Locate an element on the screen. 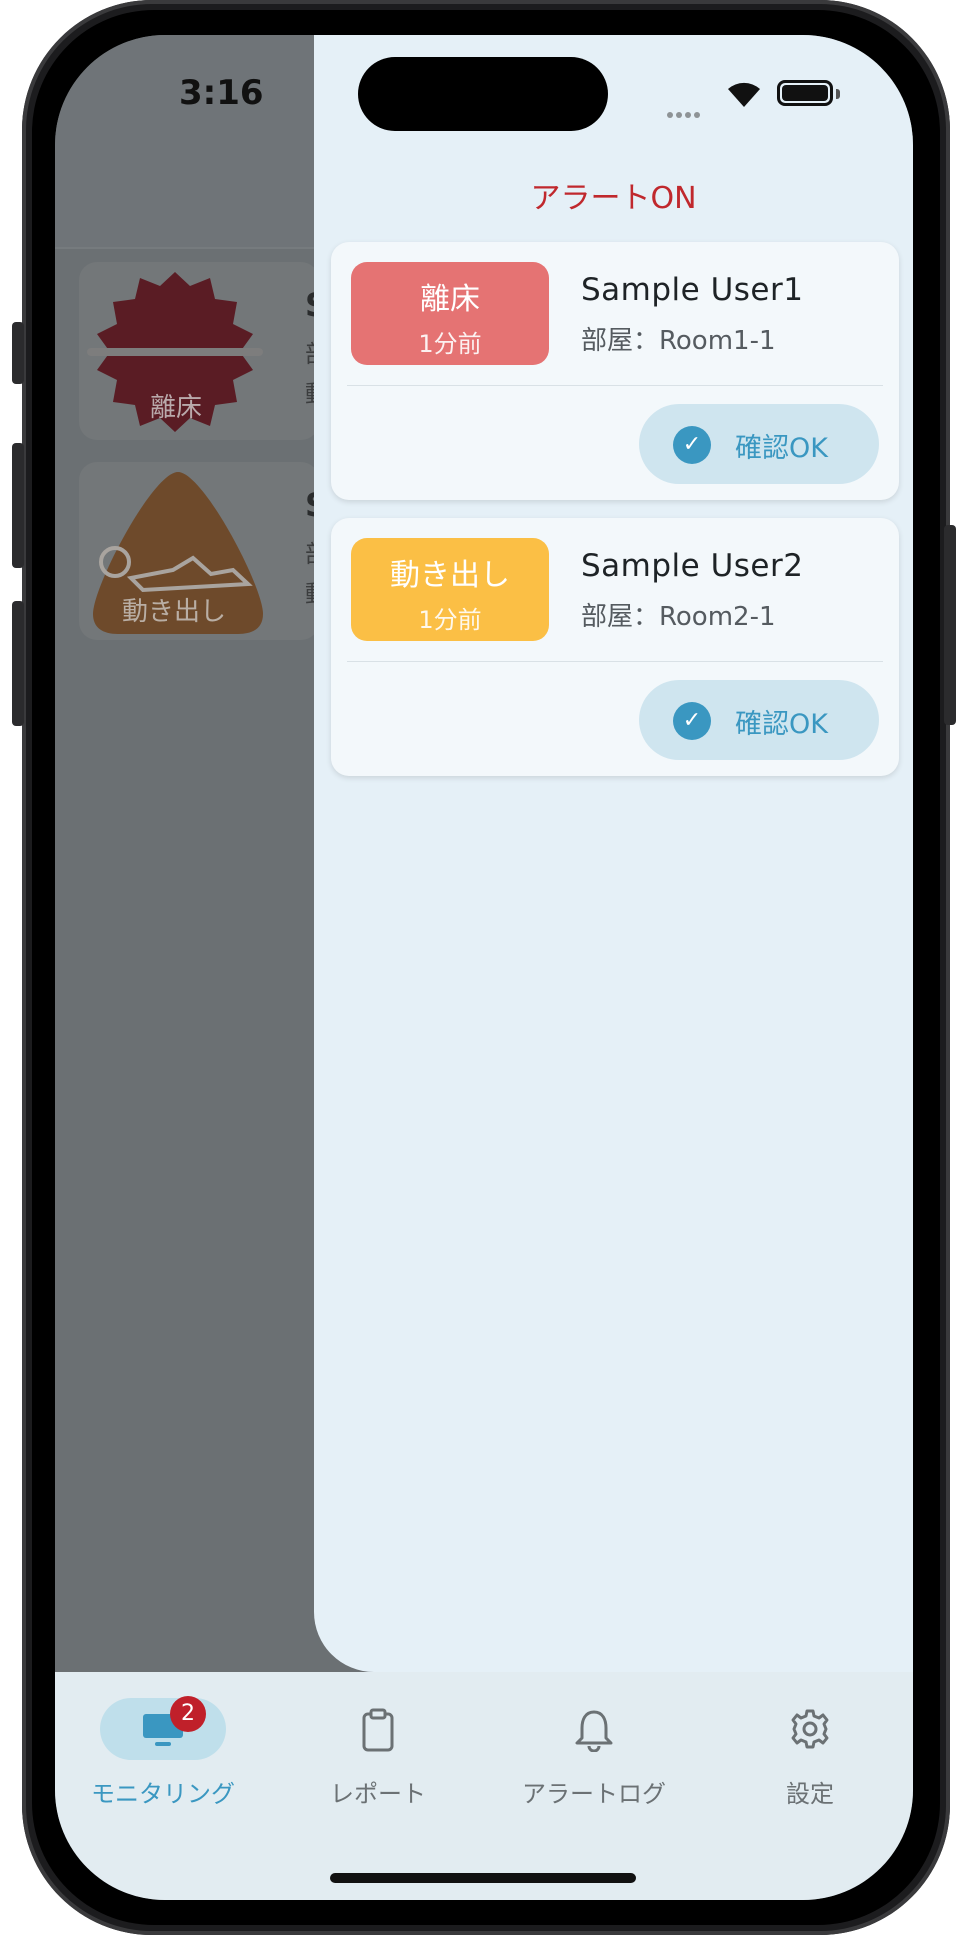 This screenshot has width=968, height=1935. gear-icon is located at coordinates (810, 1729).